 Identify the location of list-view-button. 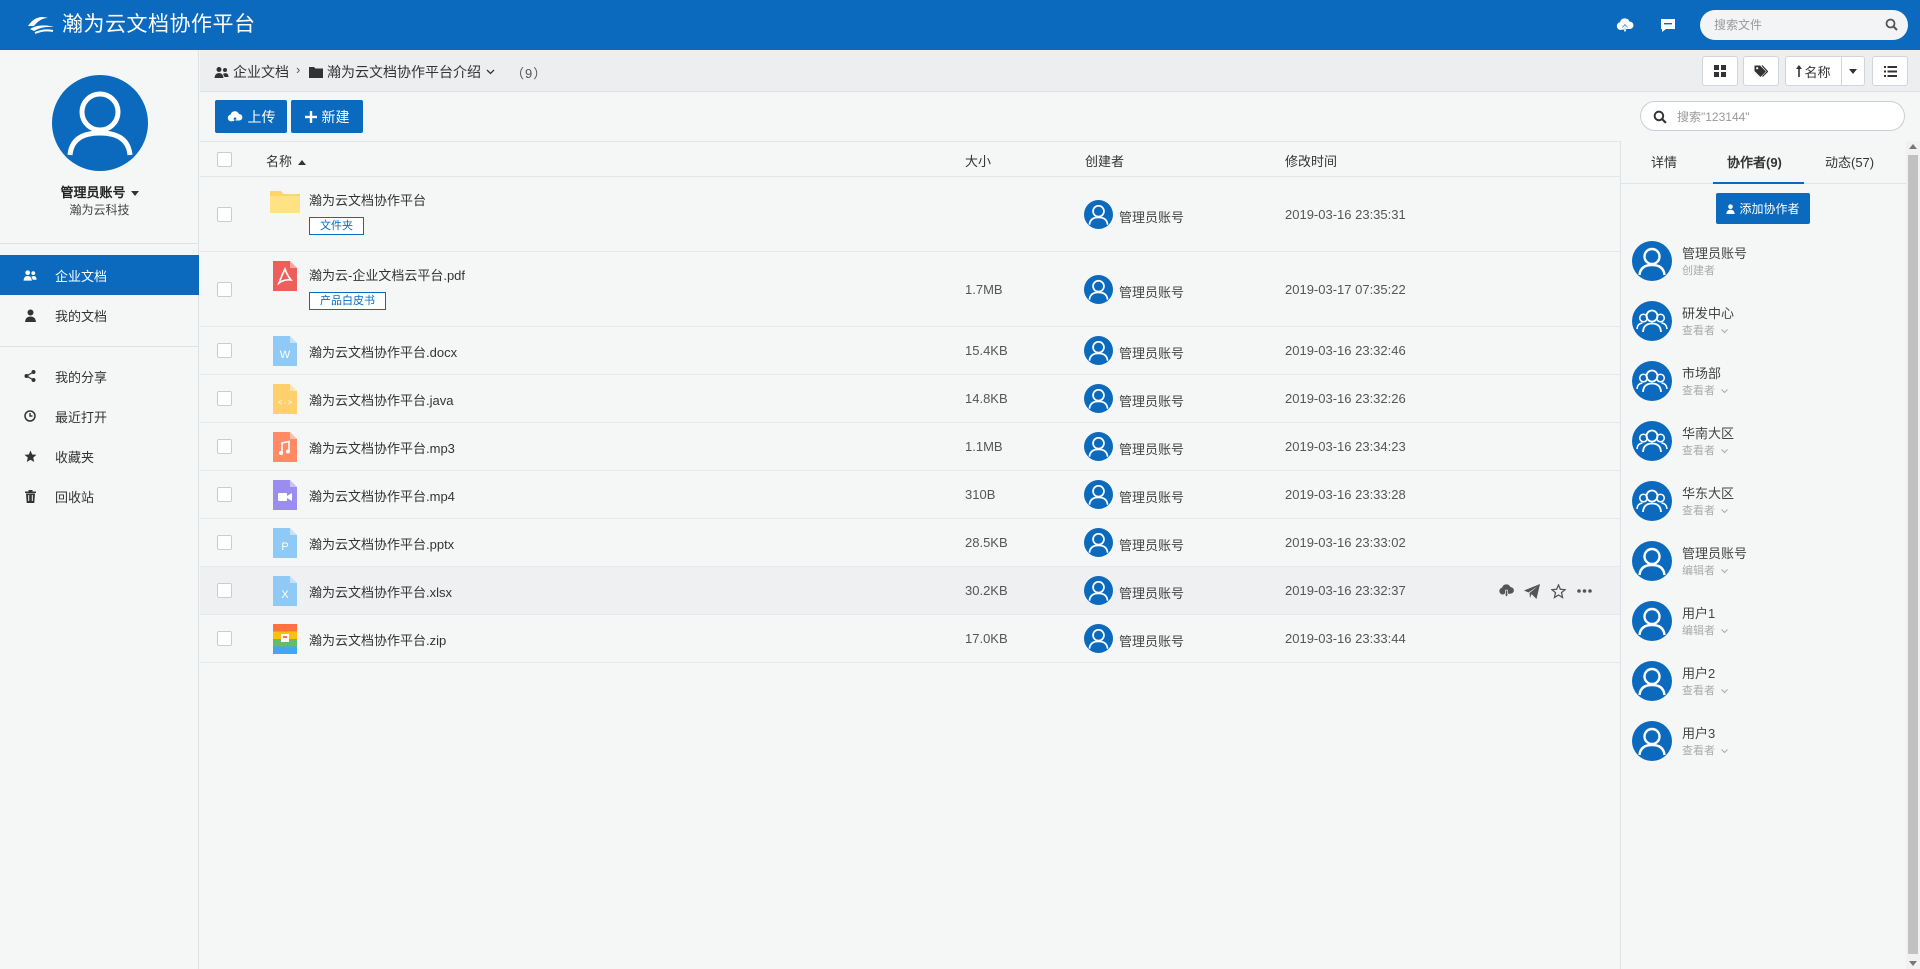
(1890, 71).